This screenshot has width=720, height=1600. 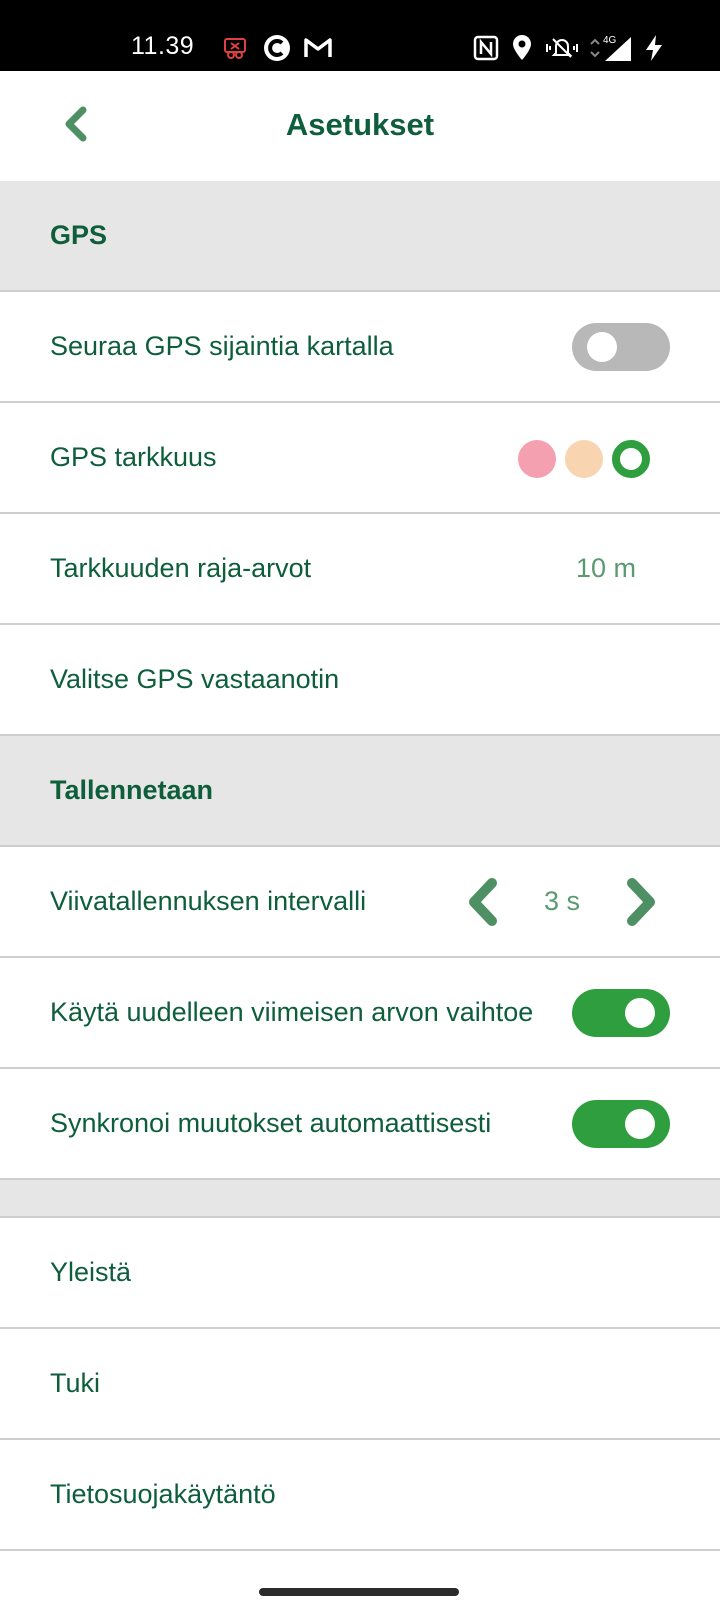 What do you see at coordinates (292, 1012) in the screenshot?
I see `setting-label: Käytä uudelleen viimeisen arvon vaihtoe` at bounding box center [292, 1012].